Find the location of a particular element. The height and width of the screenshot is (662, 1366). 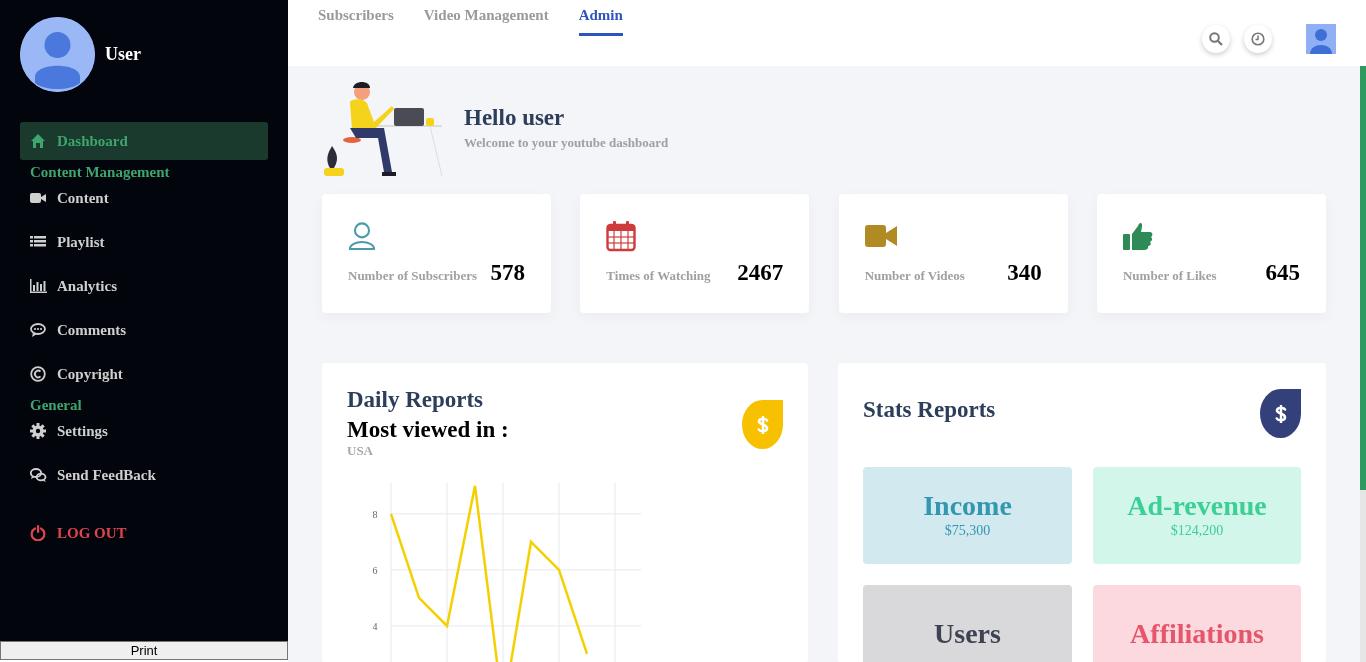

tab: Admin is located at coordinates (600, 18).